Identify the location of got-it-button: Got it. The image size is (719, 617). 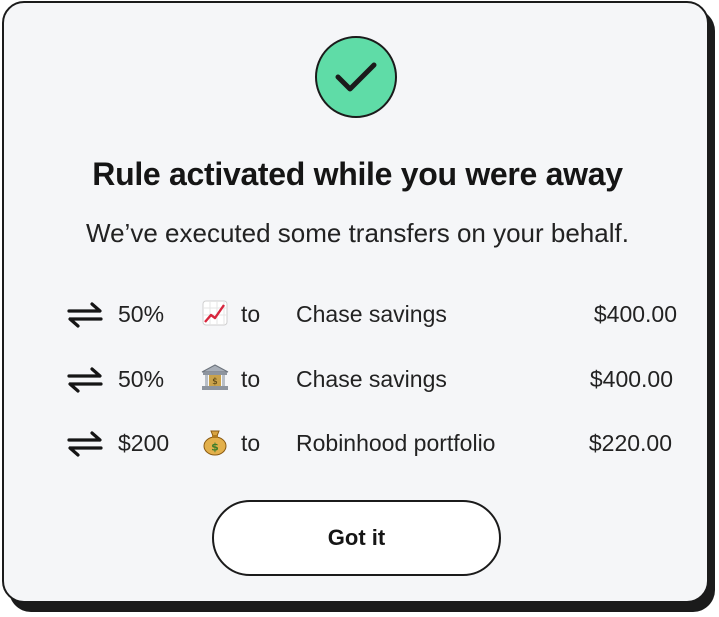
(356, 538).